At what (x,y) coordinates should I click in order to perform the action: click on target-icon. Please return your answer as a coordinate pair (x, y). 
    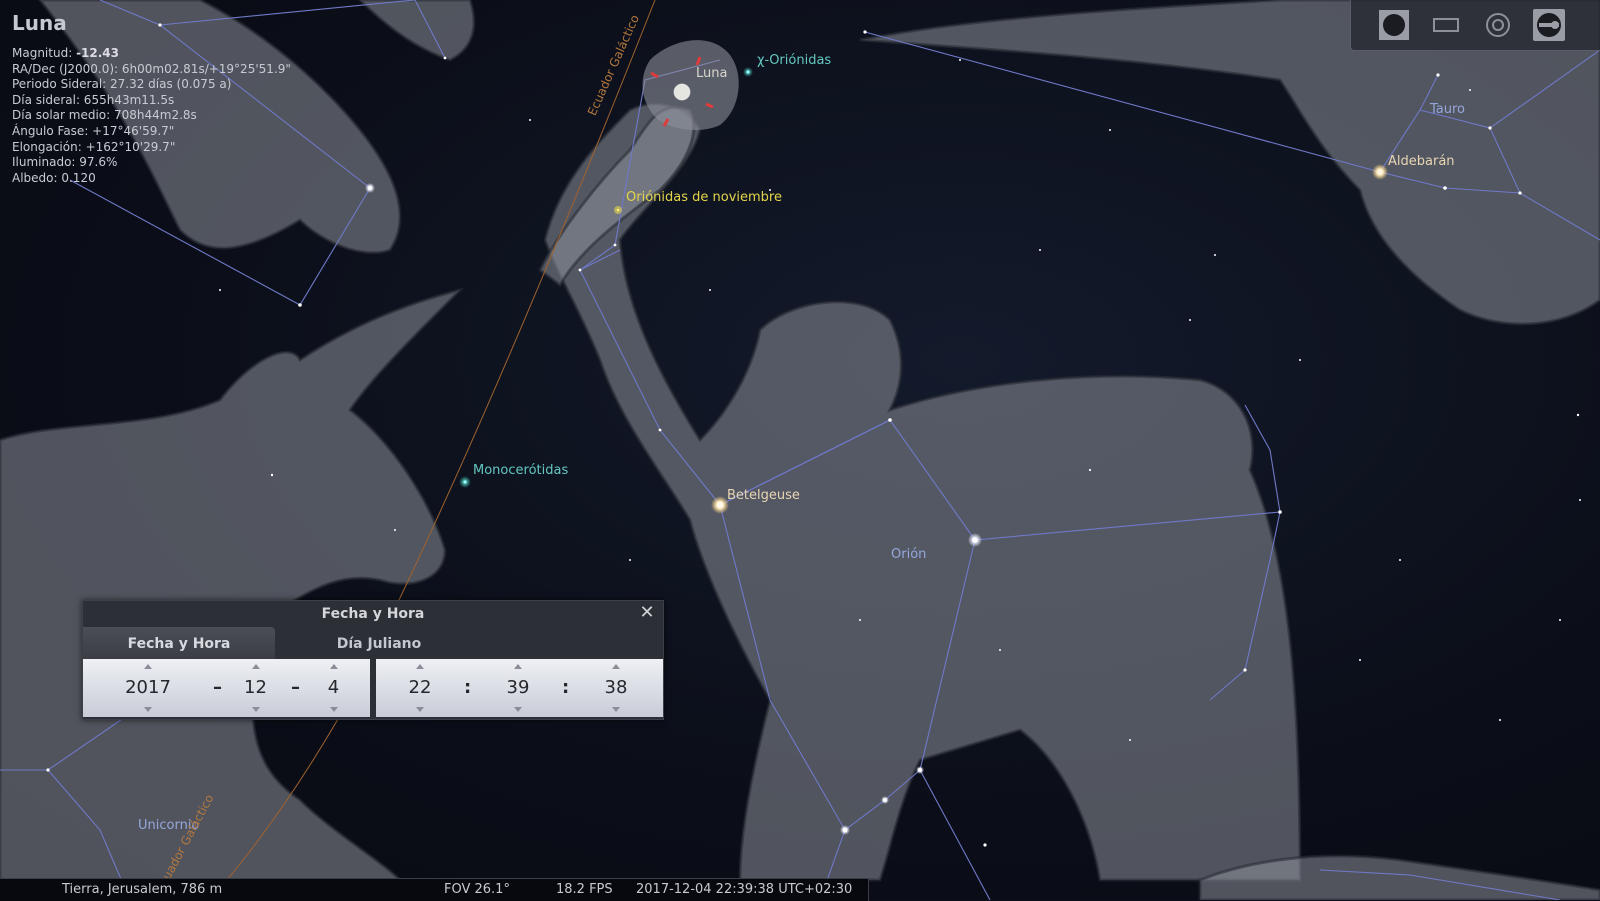
    Looking at the image, I should click on (1498, 25).